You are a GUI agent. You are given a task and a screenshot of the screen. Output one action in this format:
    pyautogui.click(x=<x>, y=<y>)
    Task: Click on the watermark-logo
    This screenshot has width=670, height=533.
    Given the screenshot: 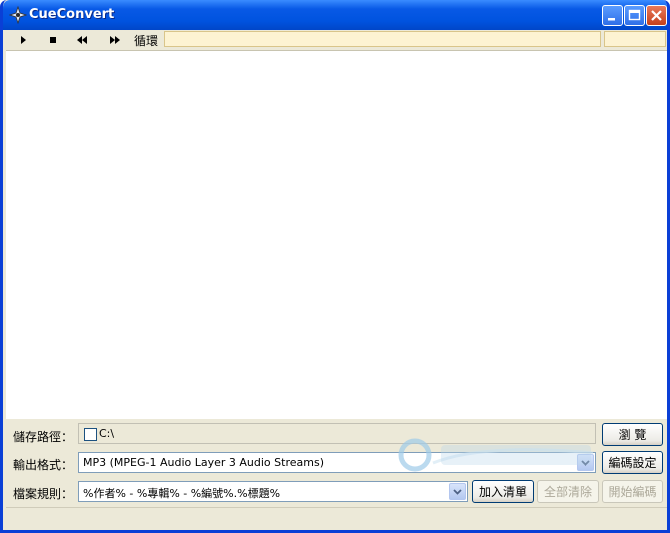 What is the action you would take?
    pyautogui.click(x=496, y=455)
    